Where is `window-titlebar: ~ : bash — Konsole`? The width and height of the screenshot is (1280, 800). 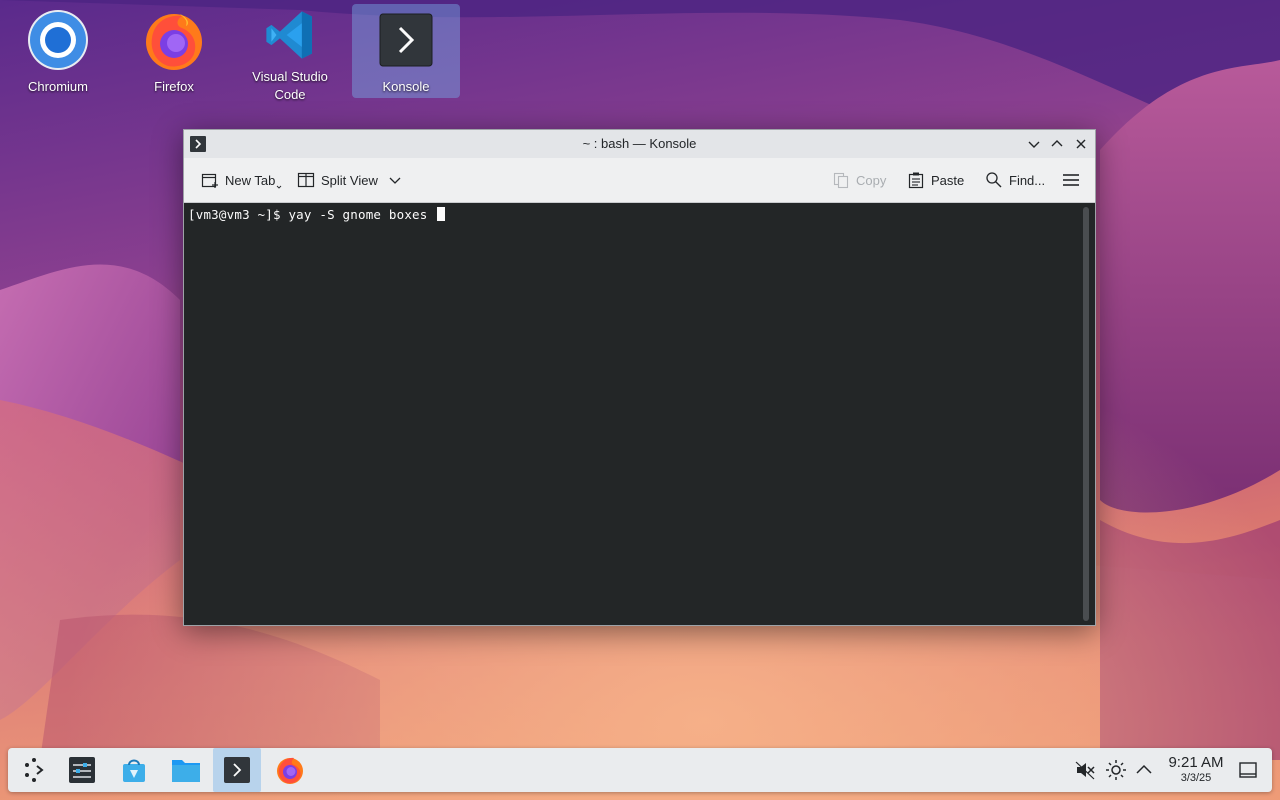 window-titlebar: ~ : bash — Konsole is located at coordinates (639, 144).